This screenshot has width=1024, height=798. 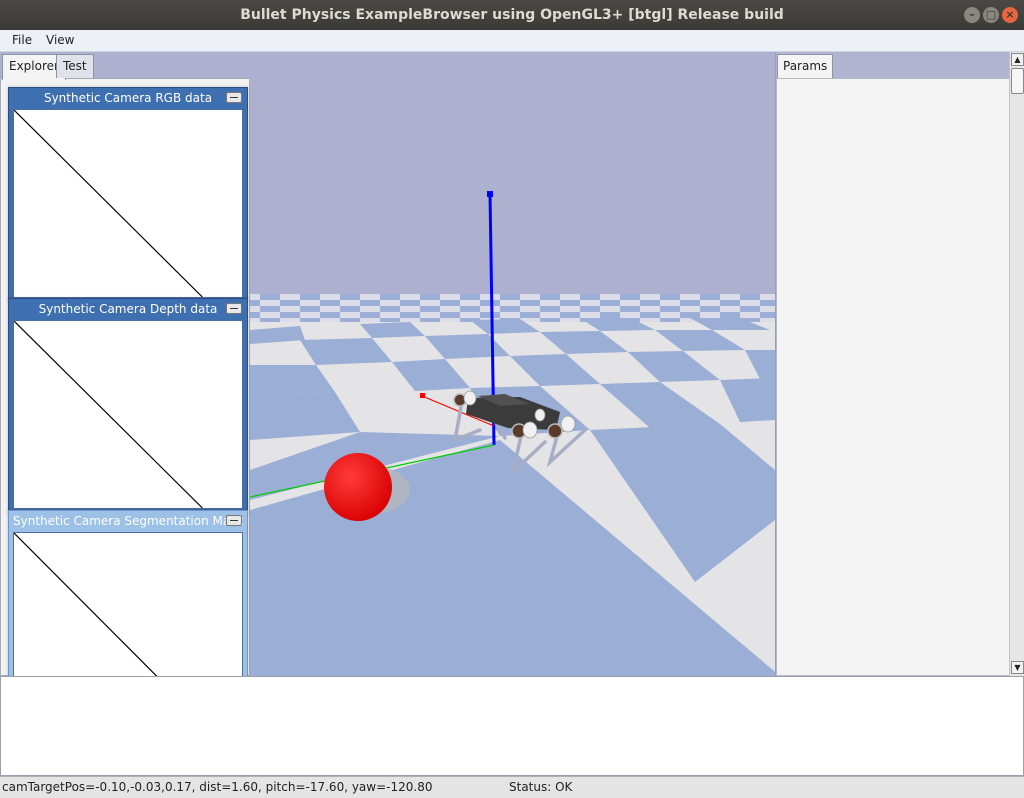 What do you see at coordinates (1017, 81) in the screenshot?
I see `scroll-thumb` at bounding box center [1017, 81].